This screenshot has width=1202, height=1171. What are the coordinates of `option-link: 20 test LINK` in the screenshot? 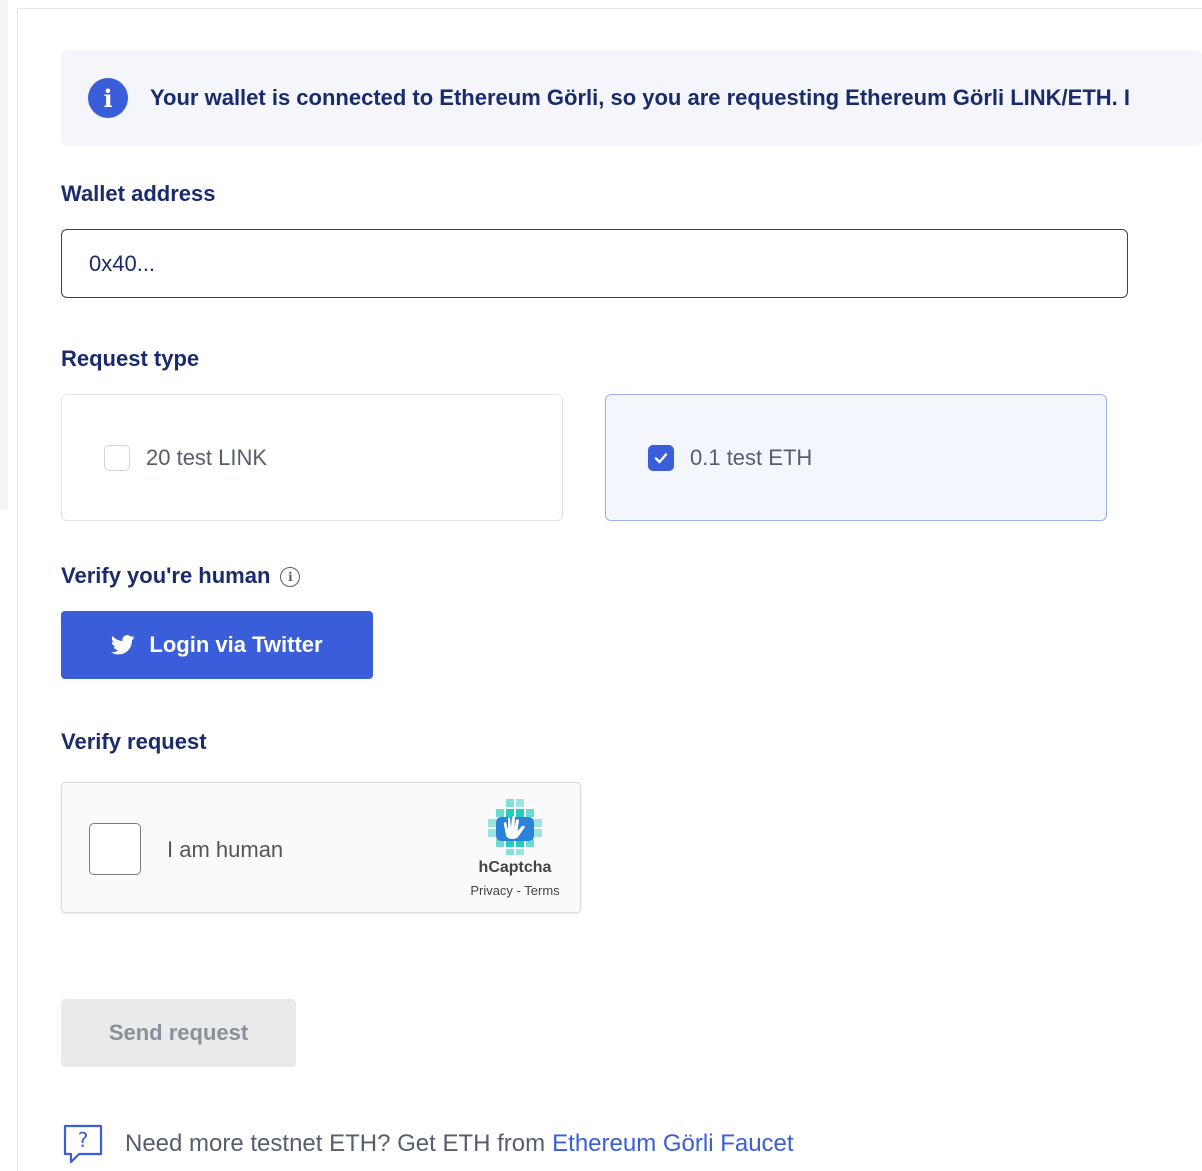 It's located at (312, 457).